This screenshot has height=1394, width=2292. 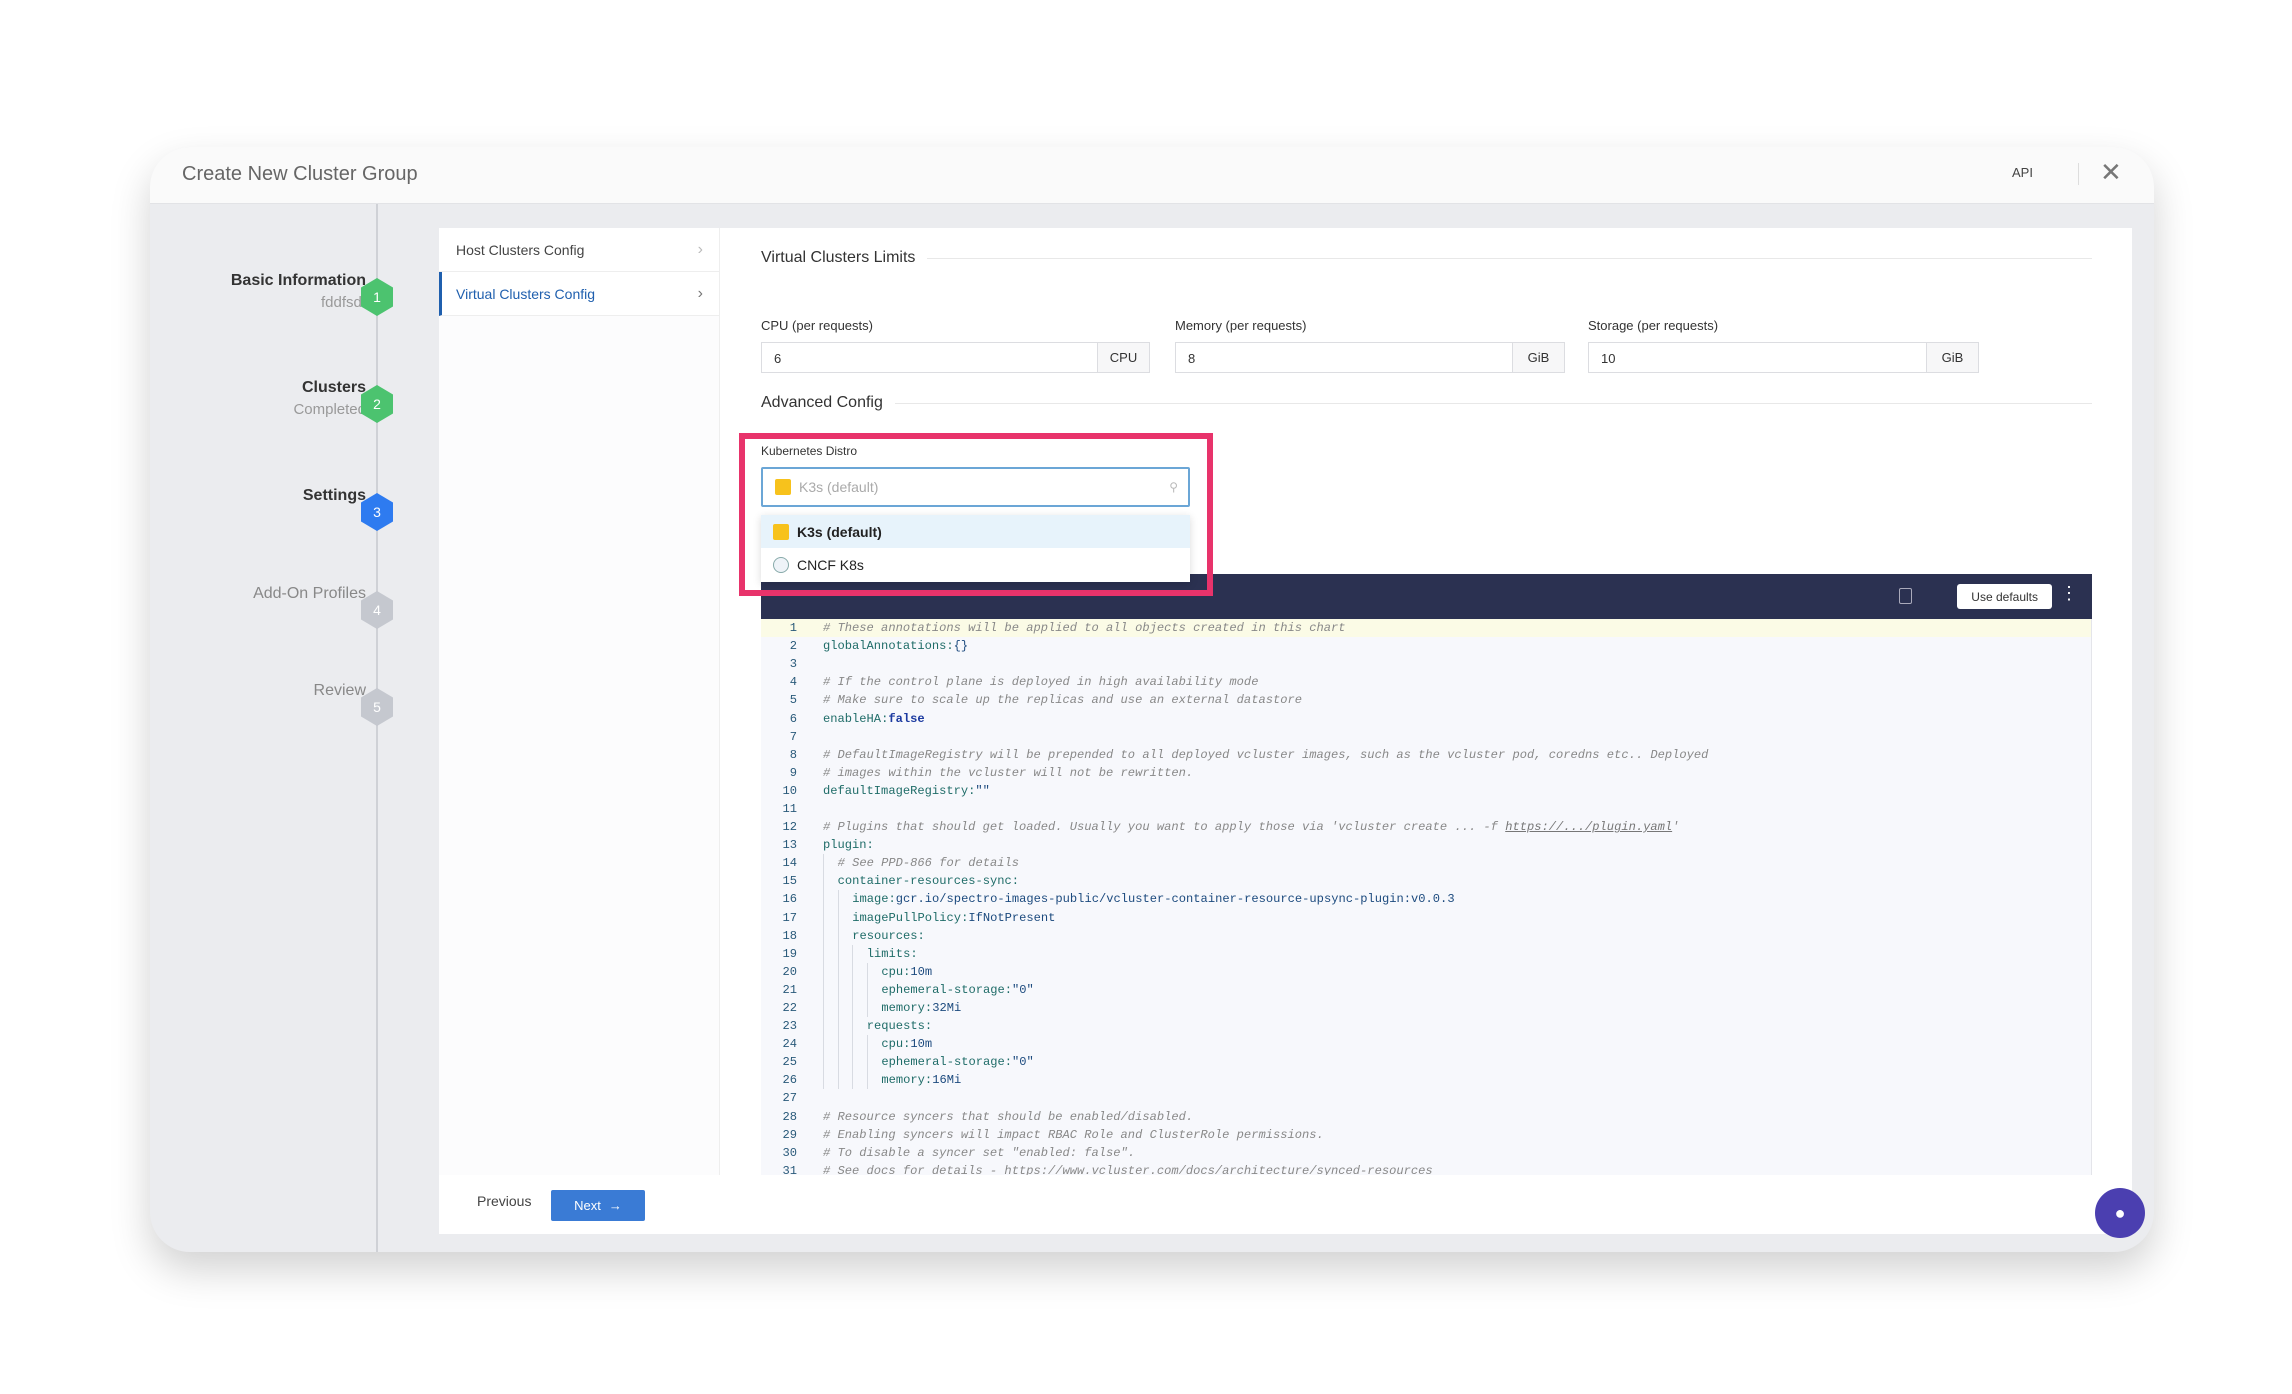 What do you see at coordinates (975, 487) in the screenshot?
I see `kubernetes-distro-select: K3s (default) ⚲` at bounding box center [975, 487].